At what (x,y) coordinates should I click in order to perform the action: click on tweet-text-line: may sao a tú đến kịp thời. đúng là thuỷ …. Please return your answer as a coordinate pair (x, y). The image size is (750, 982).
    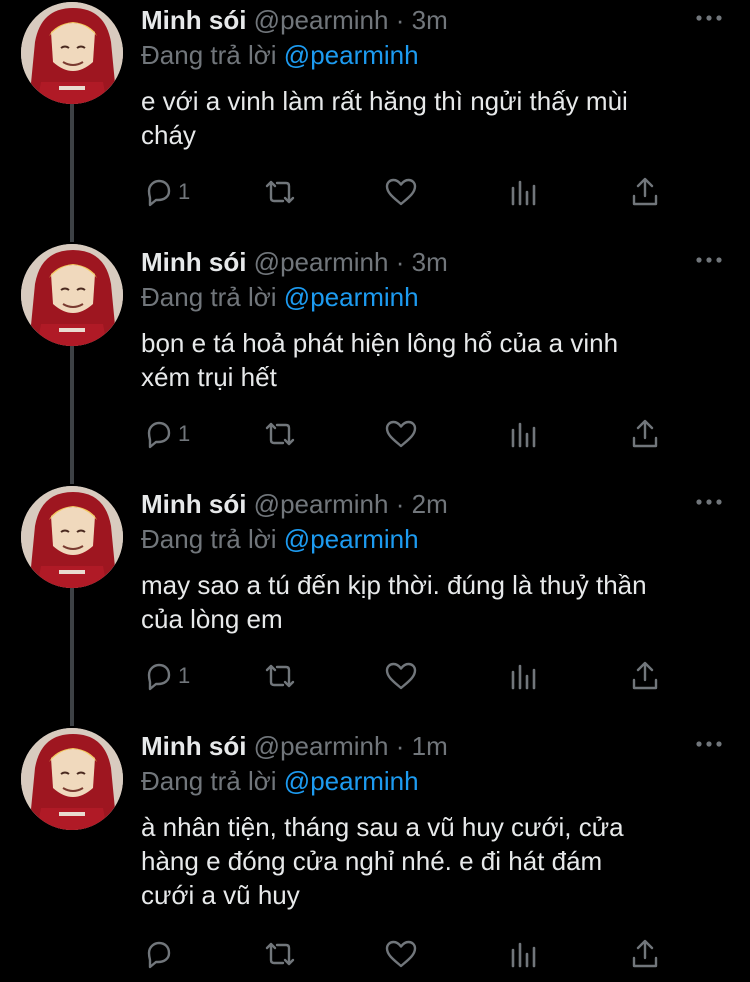
    Looking at the image, I should click on (394, 585).